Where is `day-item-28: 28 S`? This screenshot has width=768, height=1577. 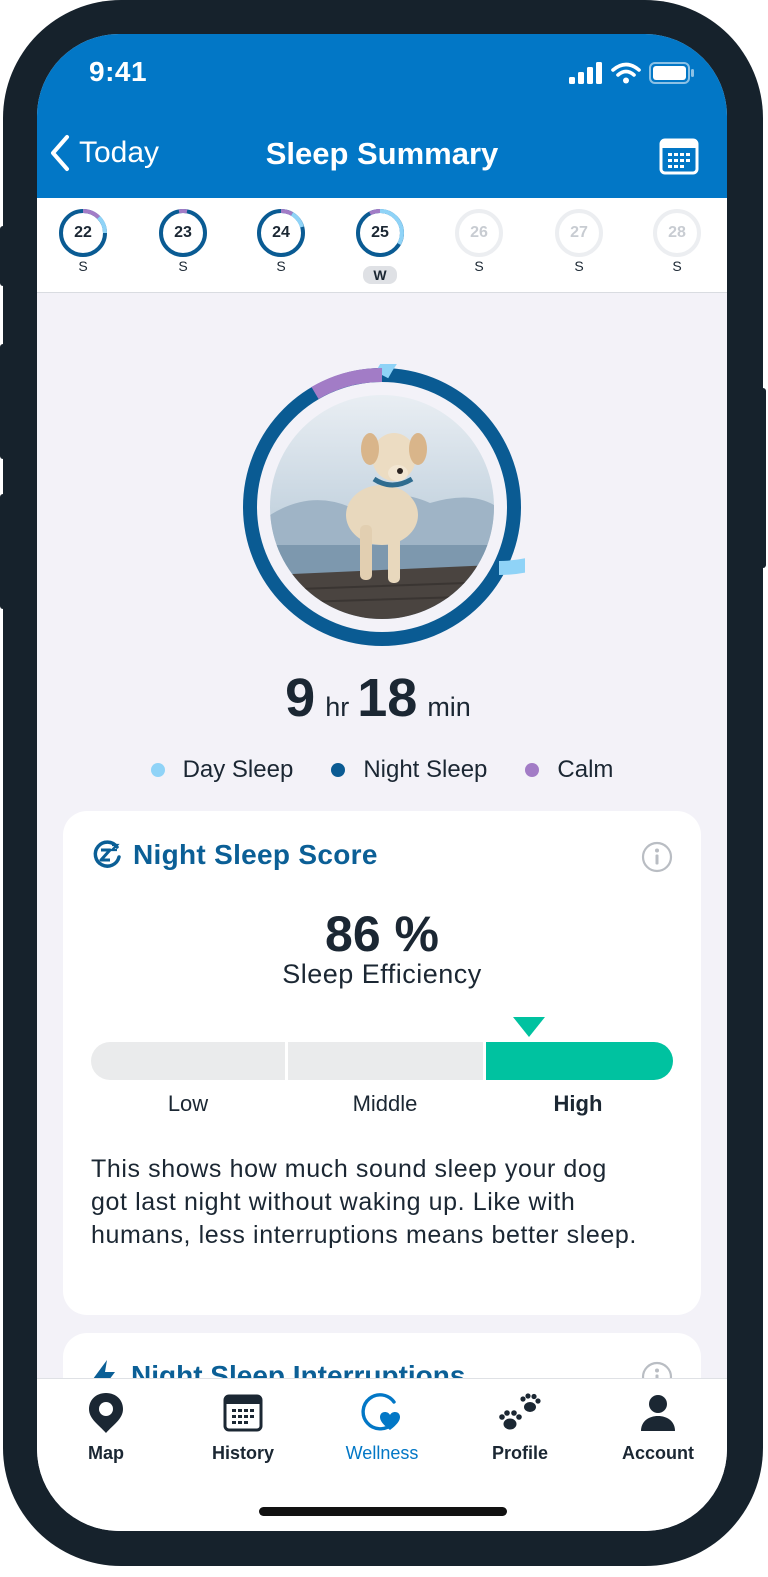
day-item-28: 28 S is located at coordinates (677, 242).